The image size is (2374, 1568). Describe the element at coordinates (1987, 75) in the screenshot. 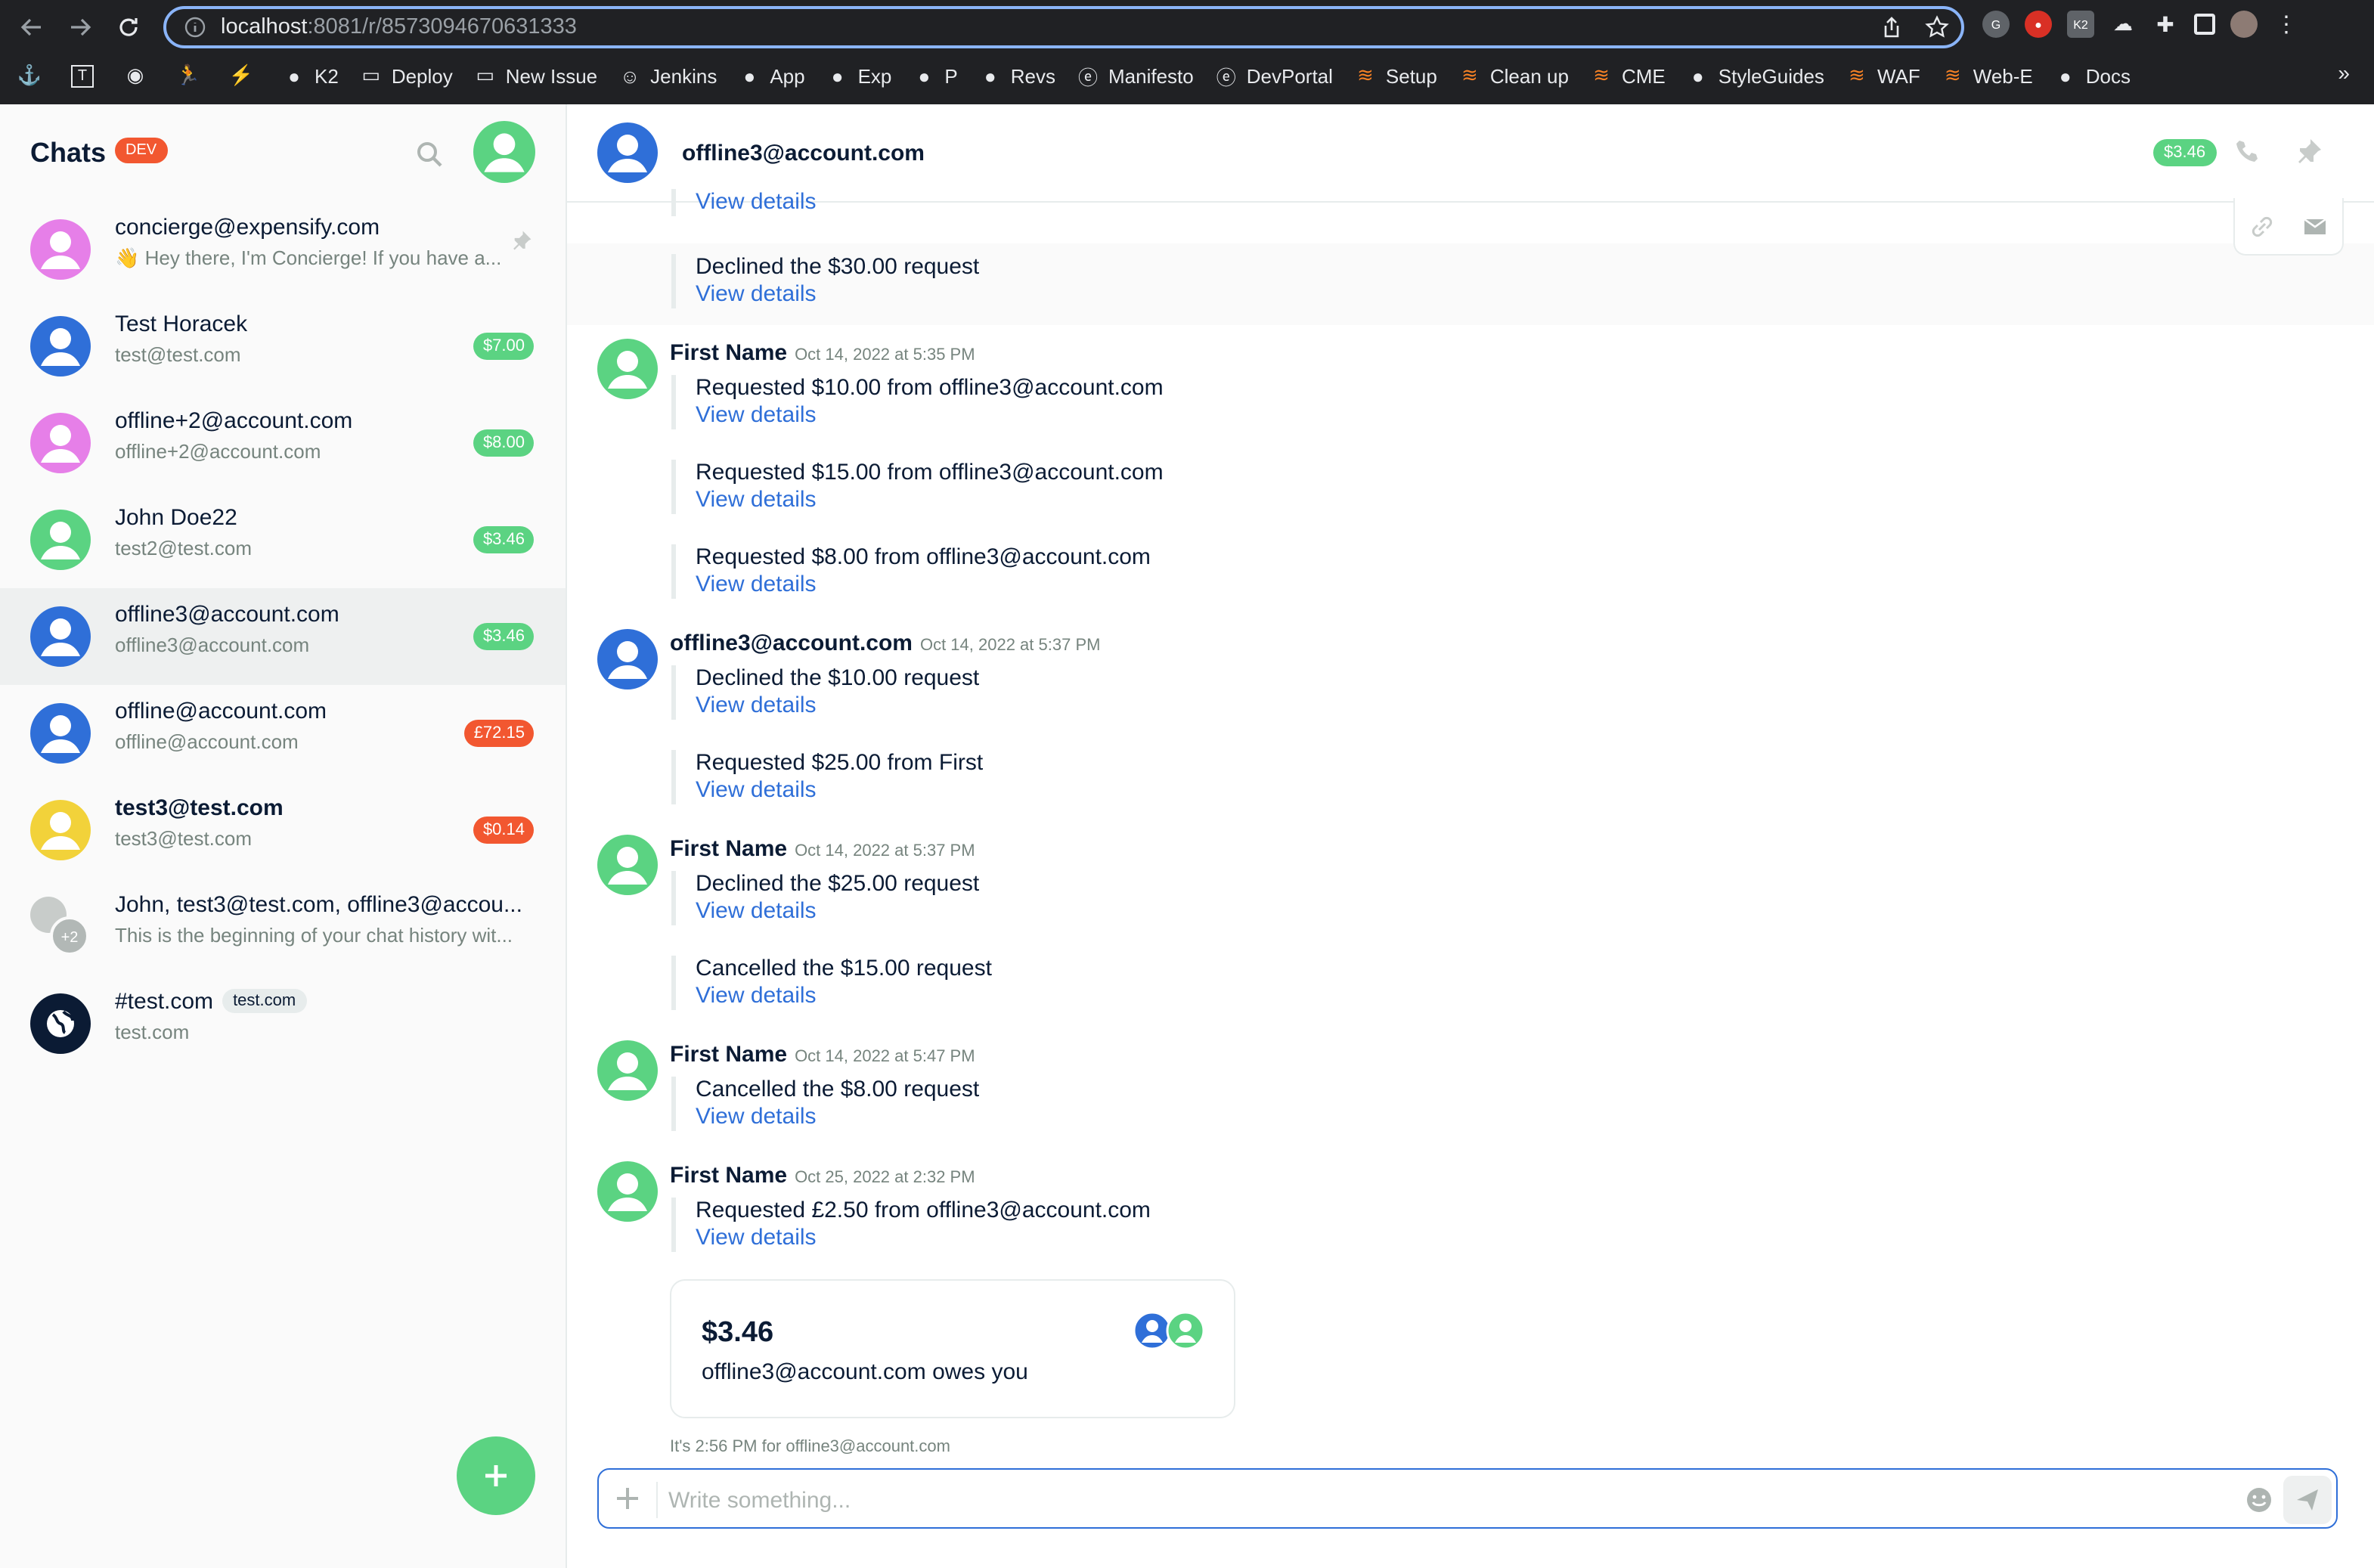

I see `bookmark-web-e: ≋ Web-E` at that location.